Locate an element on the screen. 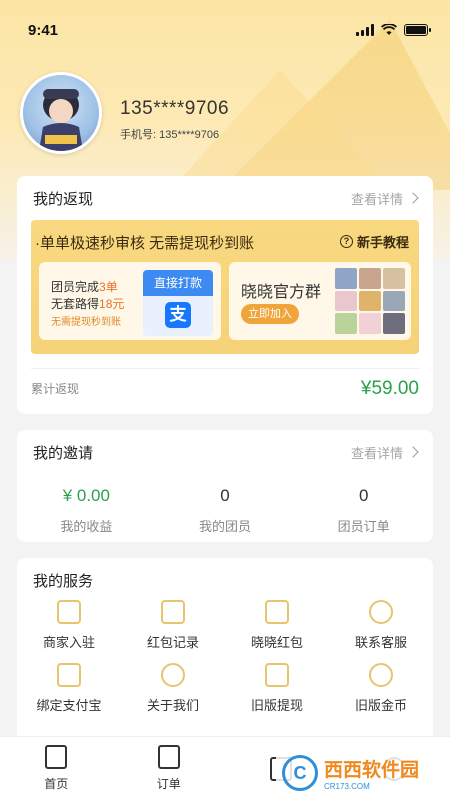 The height and width of the screenshot is (800, 450). services-title: 我的服务 is located at coordinates (63, 581).